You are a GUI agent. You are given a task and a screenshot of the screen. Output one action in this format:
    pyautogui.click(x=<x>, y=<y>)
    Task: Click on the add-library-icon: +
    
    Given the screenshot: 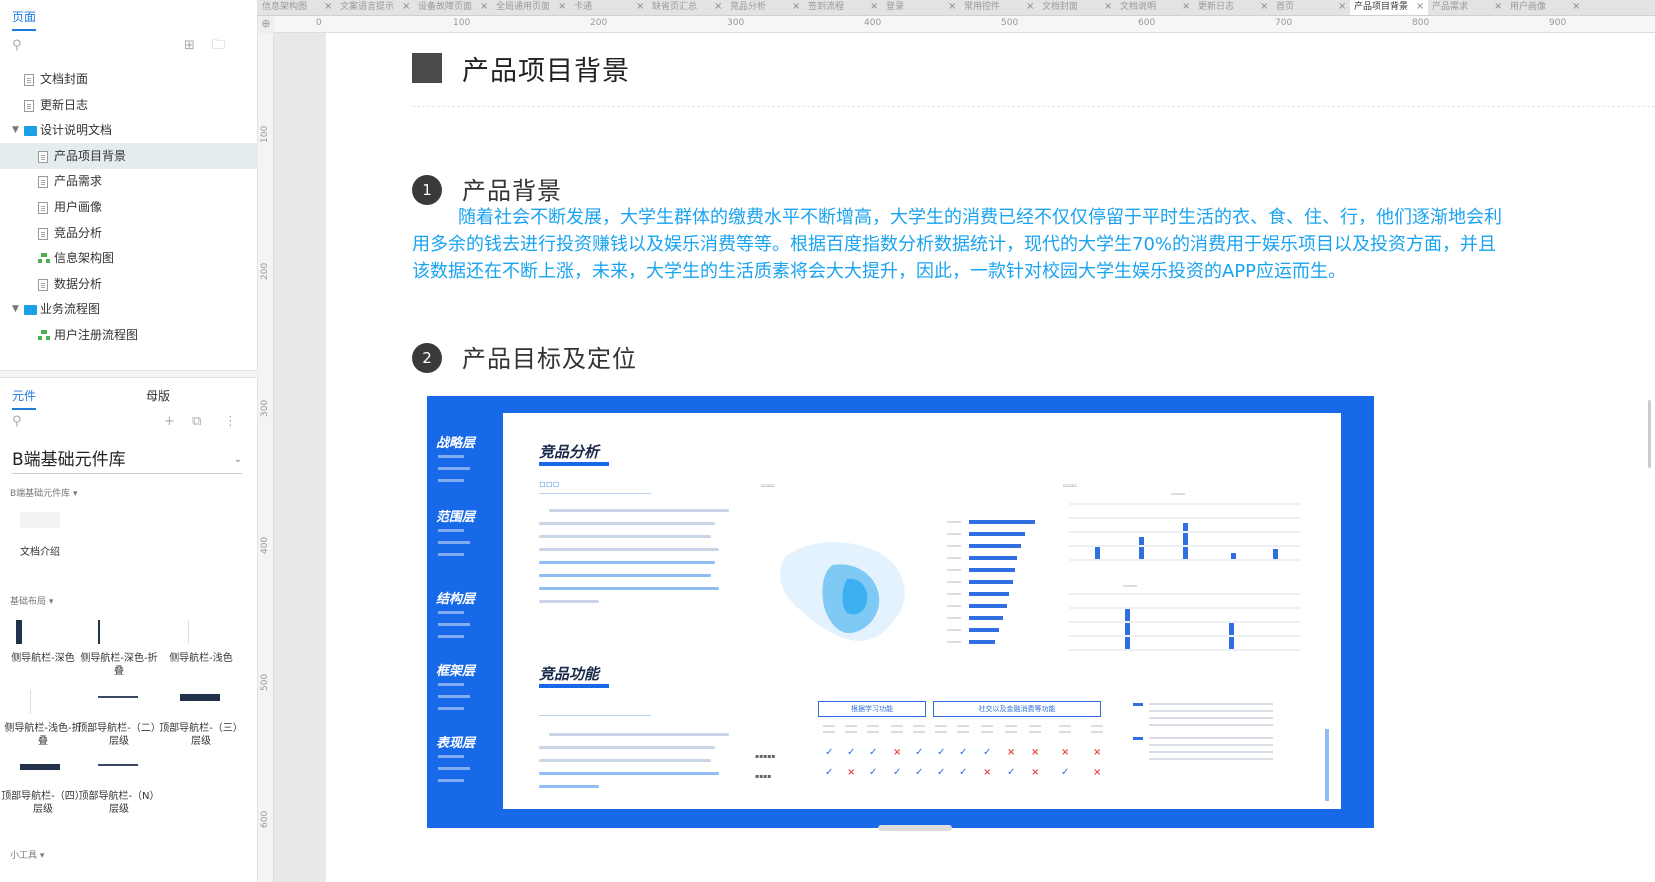 What is the action you would take?
    pyautogui.click(x=169, y=422)
    